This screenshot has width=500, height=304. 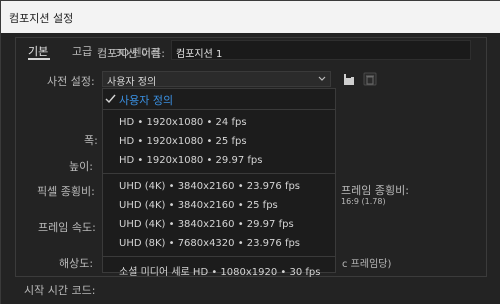 What do you see at coordinates (216, 79) in the screenshot?
I see `preset-select: 사용자 정의` at bounding box center [216, 79].